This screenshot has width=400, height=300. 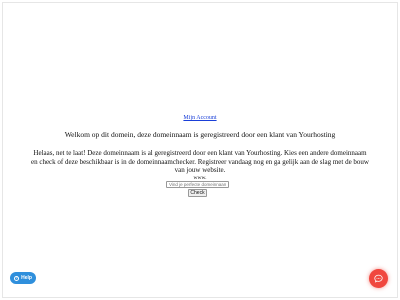 What do you see at coordinates (17, 278) in the screenshot?
I see `question-circle-icon: ?` at bounding box center [17, 278].